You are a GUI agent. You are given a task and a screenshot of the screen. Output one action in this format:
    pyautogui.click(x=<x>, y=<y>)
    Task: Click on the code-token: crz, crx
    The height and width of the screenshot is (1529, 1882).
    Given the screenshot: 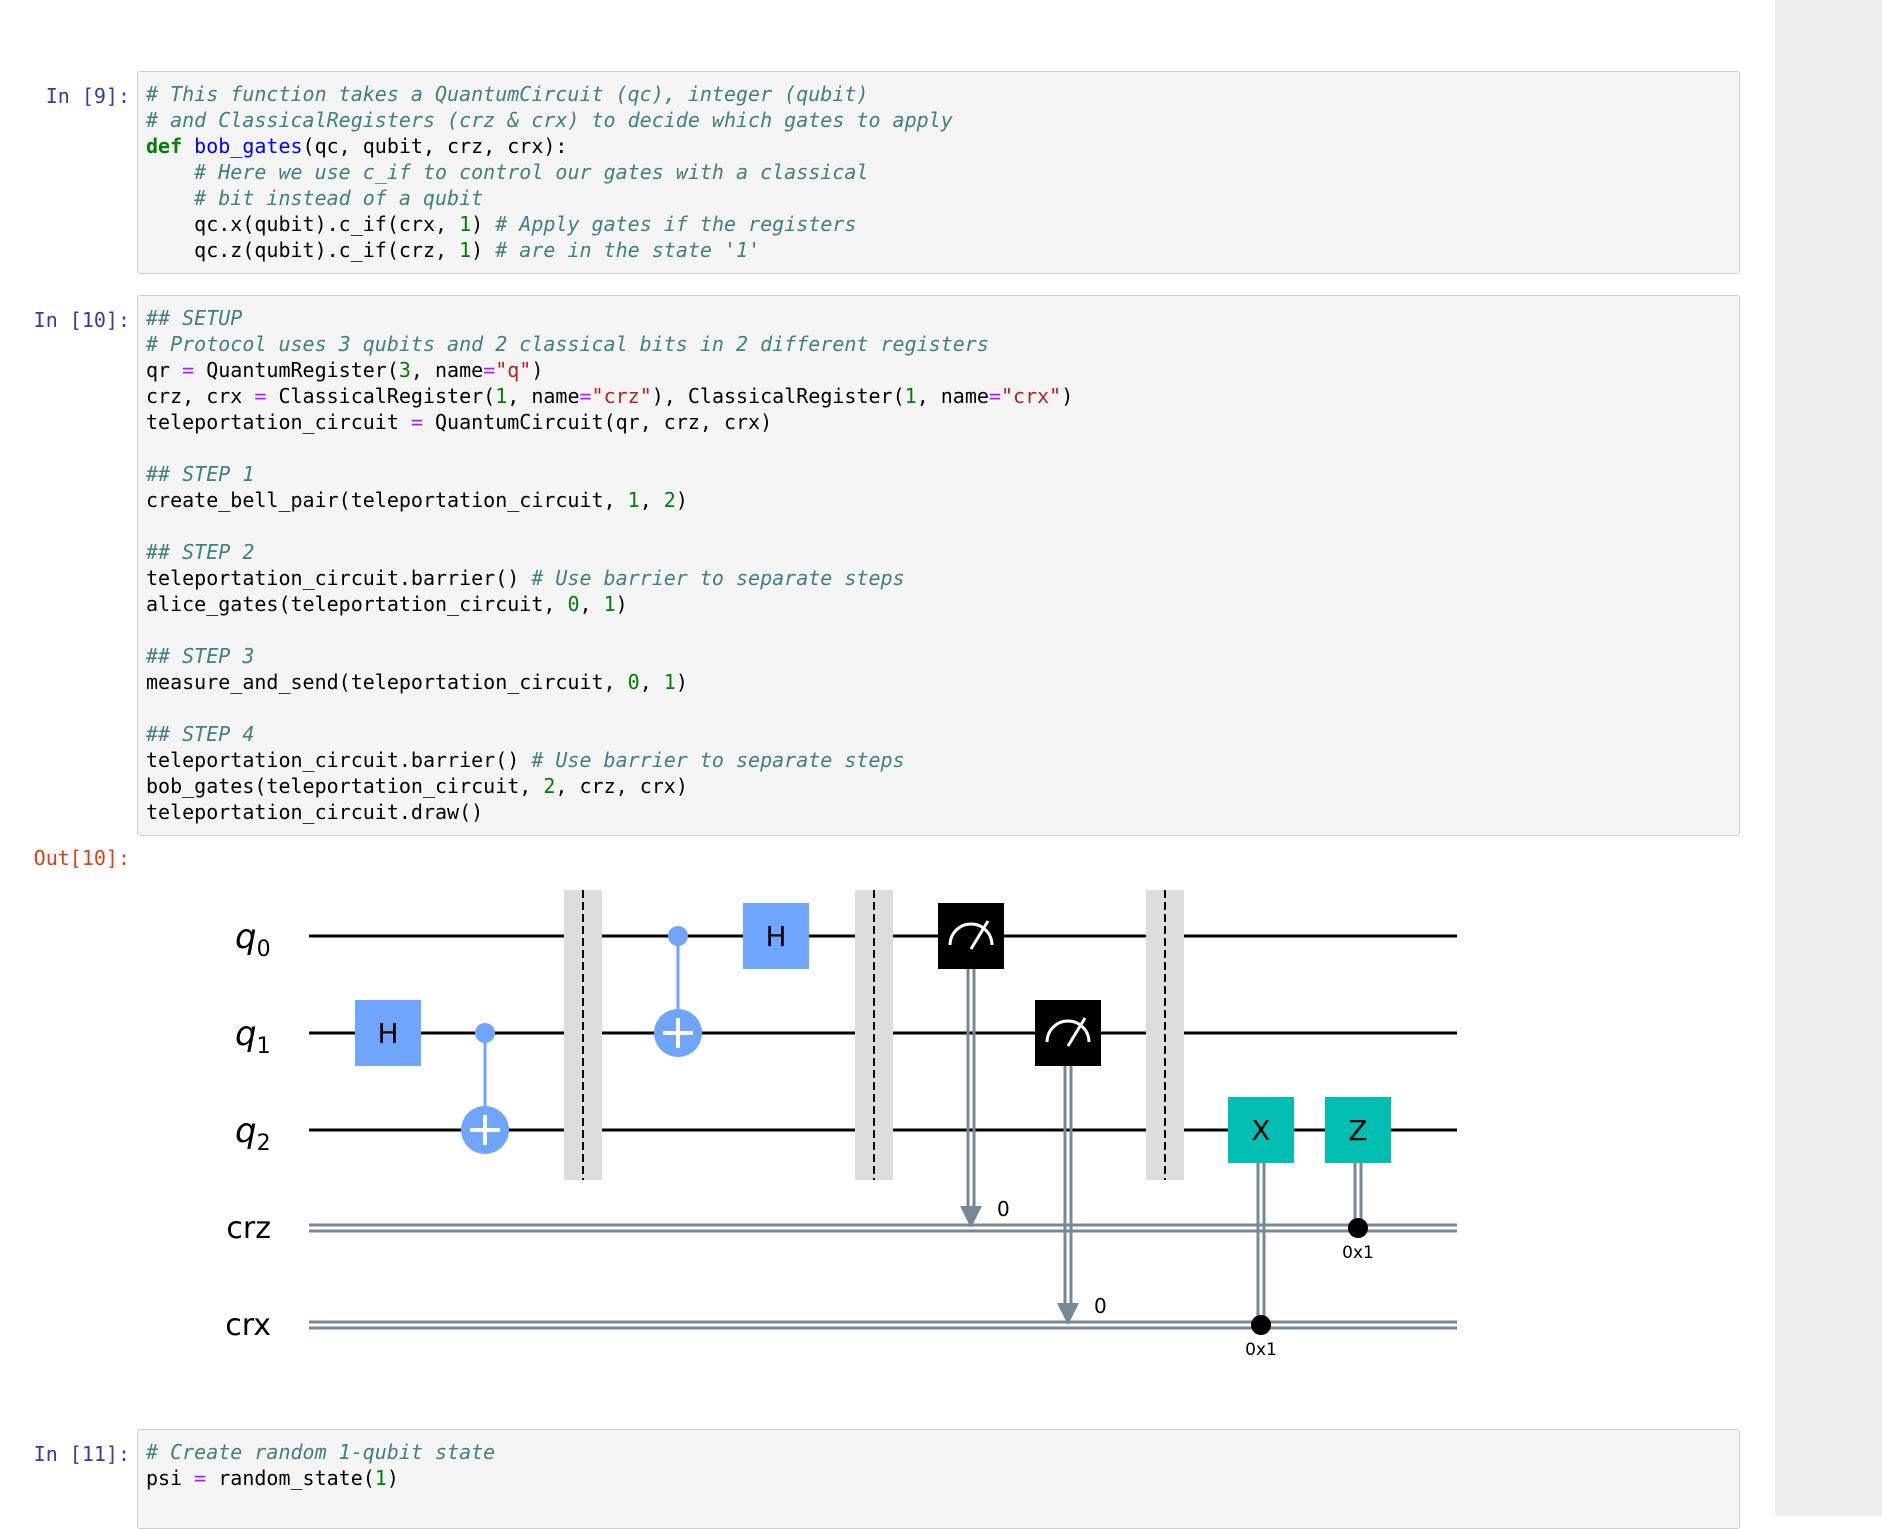 What is the action you would take?
    pyautogui.click(x=200, y=396)
    